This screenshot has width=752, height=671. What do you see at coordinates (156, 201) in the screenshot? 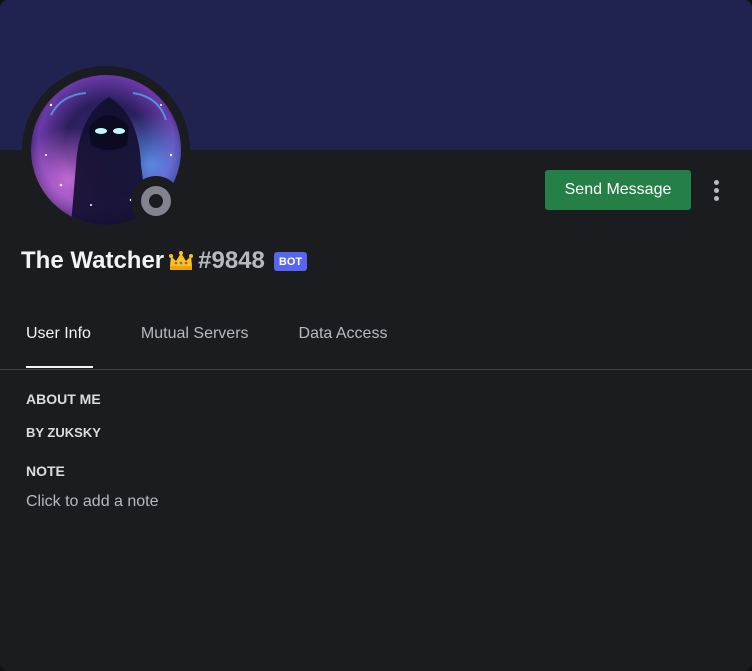
I see `offline-status-icon` at bounding box center [156, 201].